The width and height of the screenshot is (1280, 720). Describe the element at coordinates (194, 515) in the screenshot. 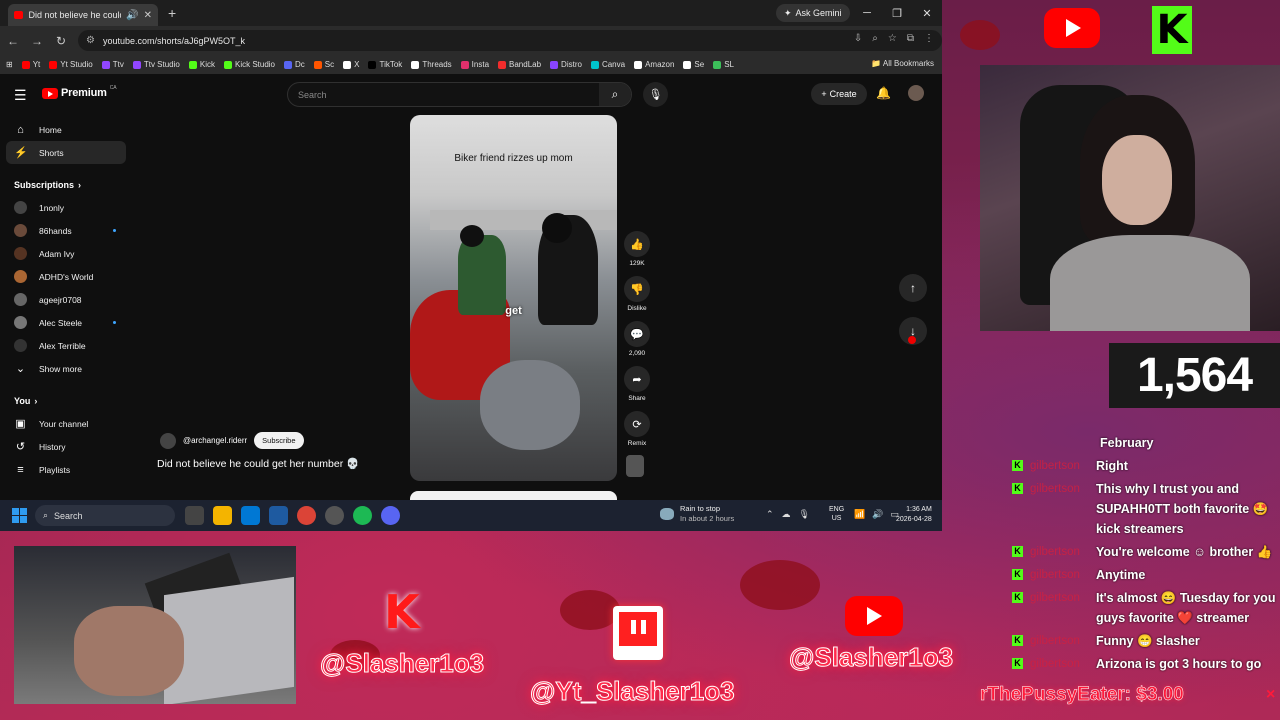

I see `task-view-icon` at that location.